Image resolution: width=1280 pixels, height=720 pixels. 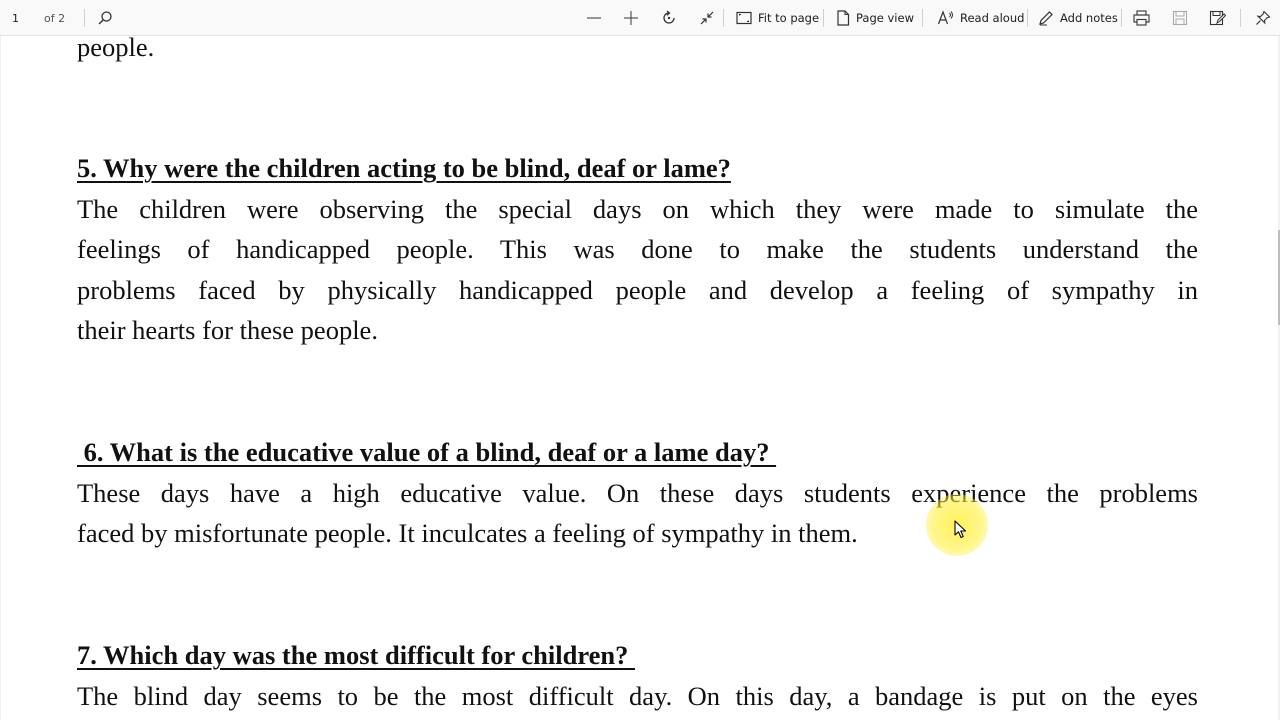 I want to click on minus-icon, so click(x=594, y=18).